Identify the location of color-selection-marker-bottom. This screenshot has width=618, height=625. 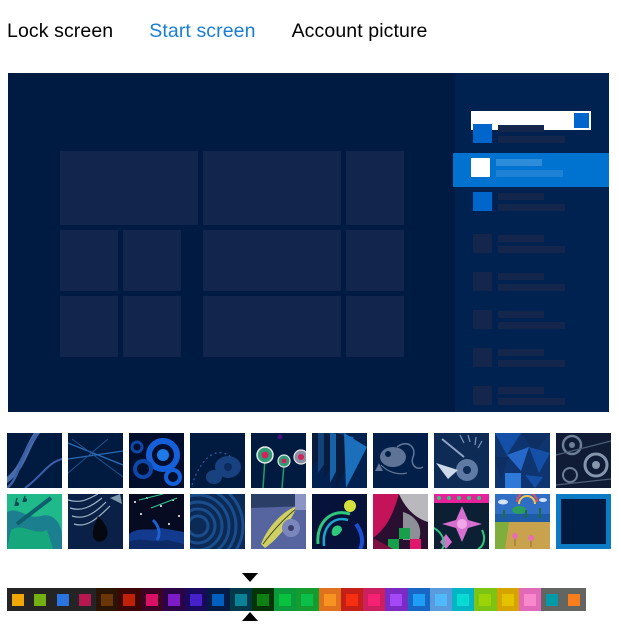
(249, 616).